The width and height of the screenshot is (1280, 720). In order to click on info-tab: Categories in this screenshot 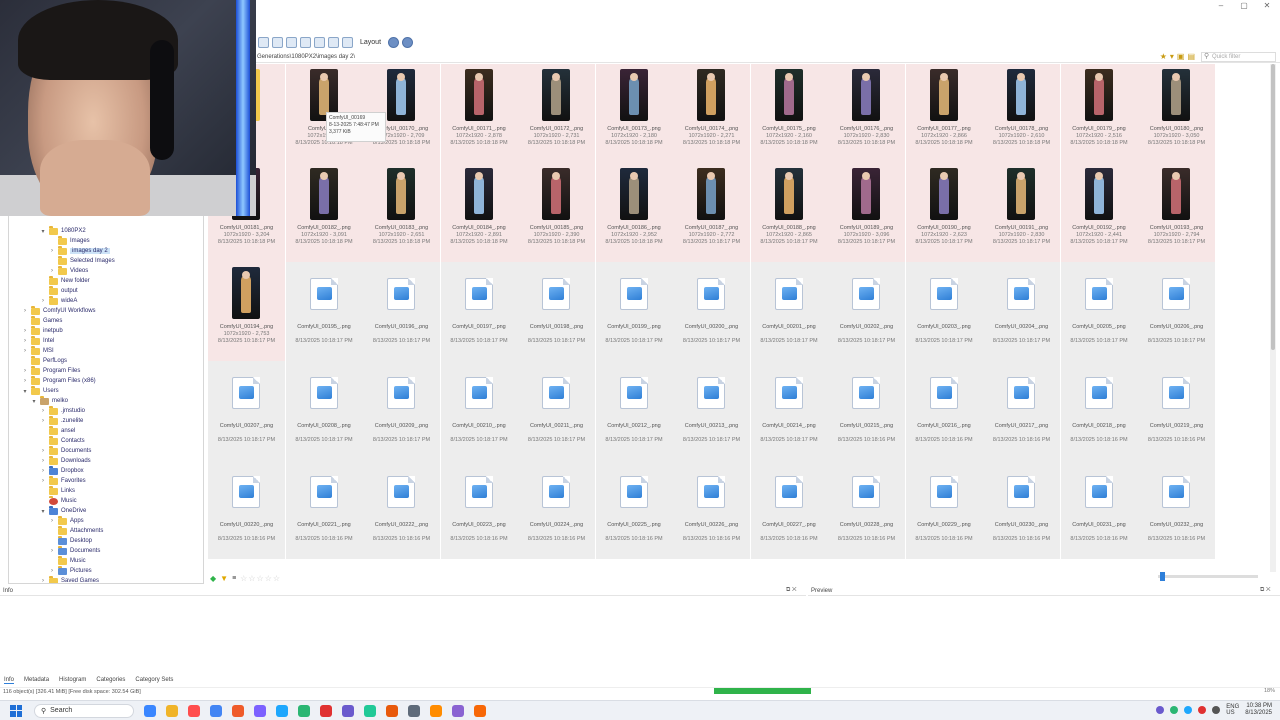, I will do `click(110, 680)`.